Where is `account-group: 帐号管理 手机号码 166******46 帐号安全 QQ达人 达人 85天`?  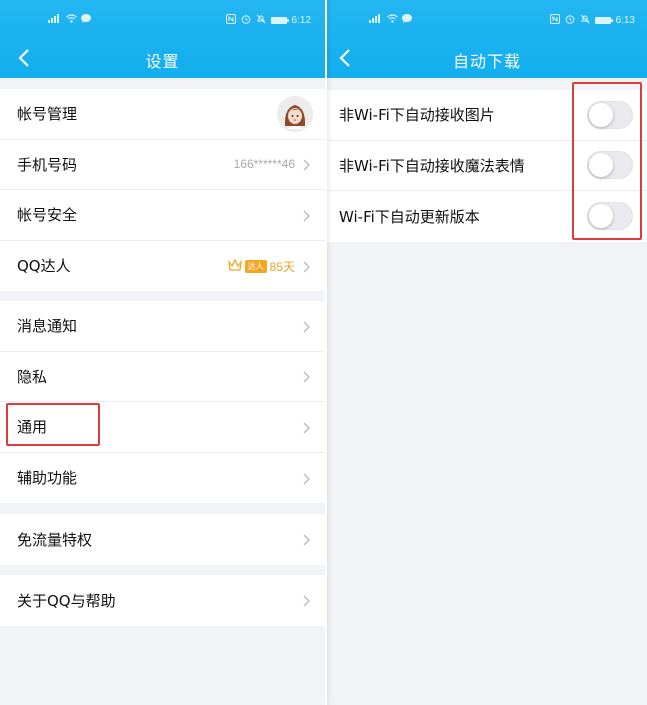 account-group: 帐号管理 手机号码 166******46 帐号安全 QQ达人 达人 85天 is located at coordinates (162, 190).